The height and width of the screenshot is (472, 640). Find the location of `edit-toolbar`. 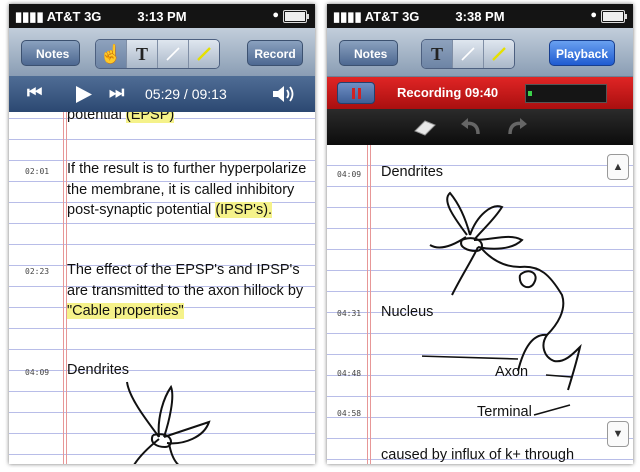

edit-toolbar is located at coordinates (480, 127).